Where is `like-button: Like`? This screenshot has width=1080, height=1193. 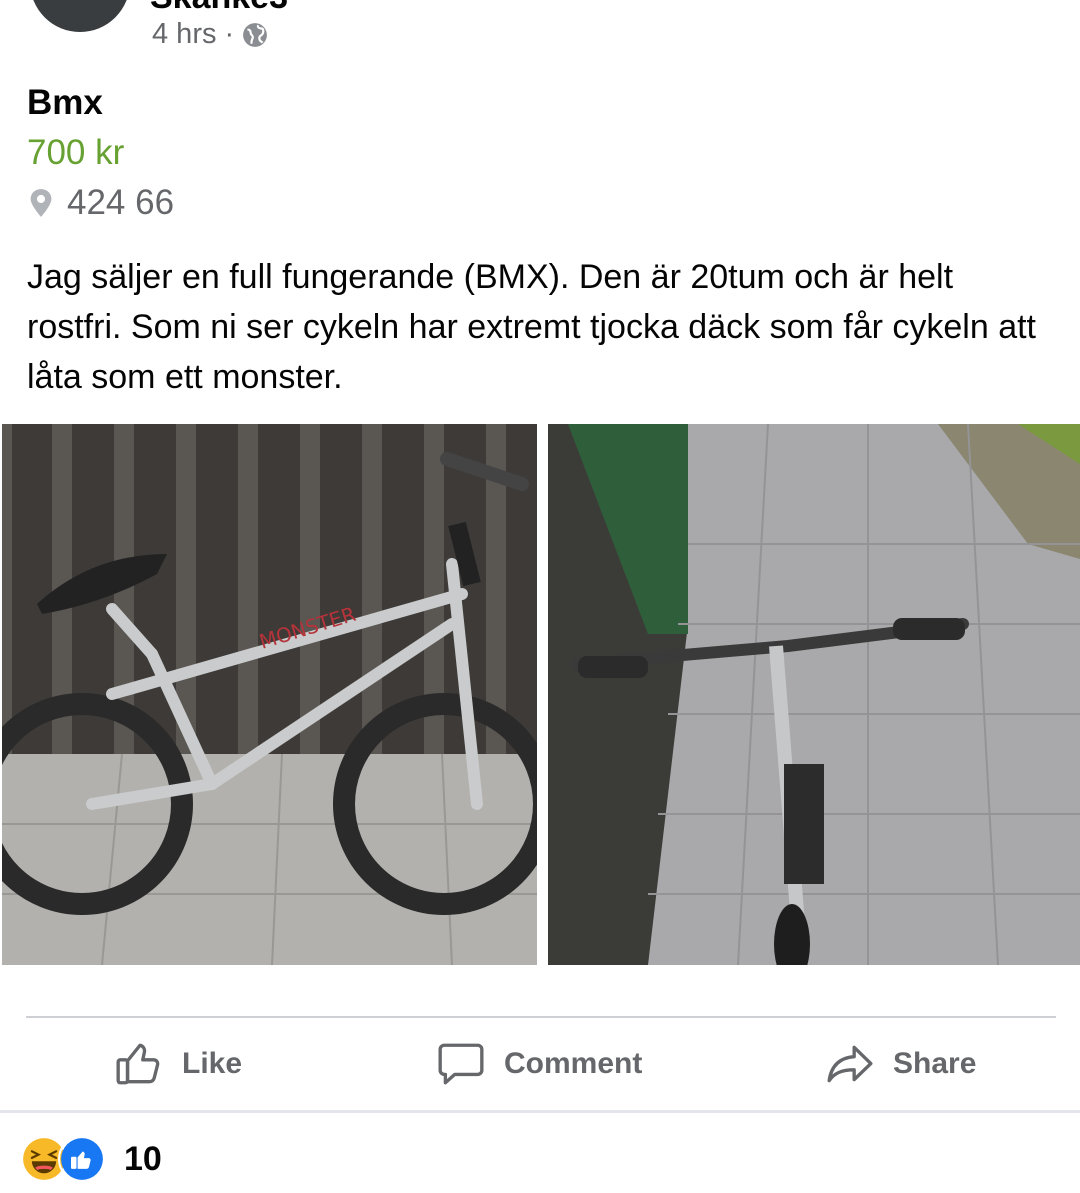
like-button: Like is located at coordinates (178, 1064).